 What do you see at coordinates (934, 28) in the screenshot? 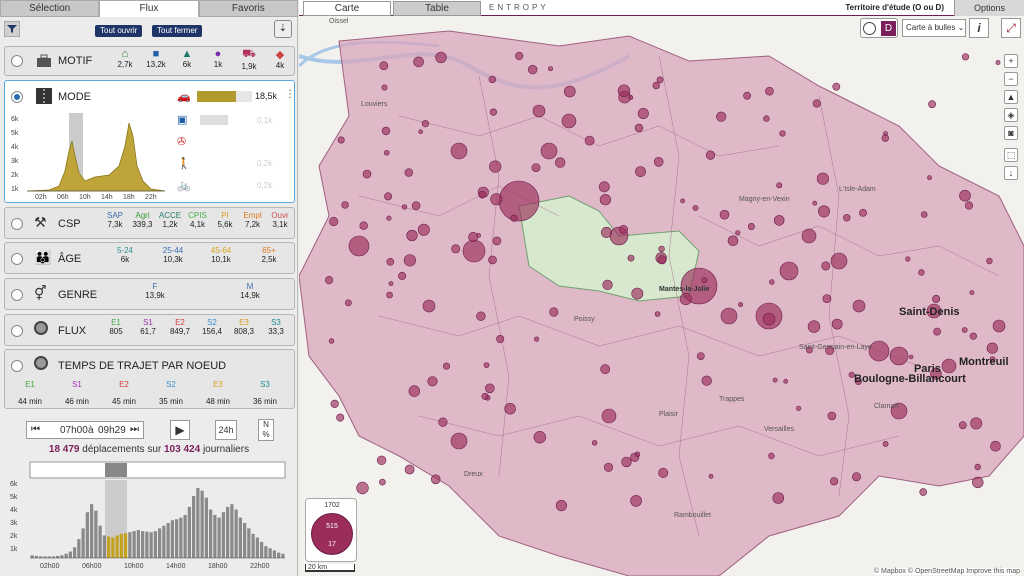
I see `map-type-select: Carte à bulles ⌄` at bounding box center [934, 28].